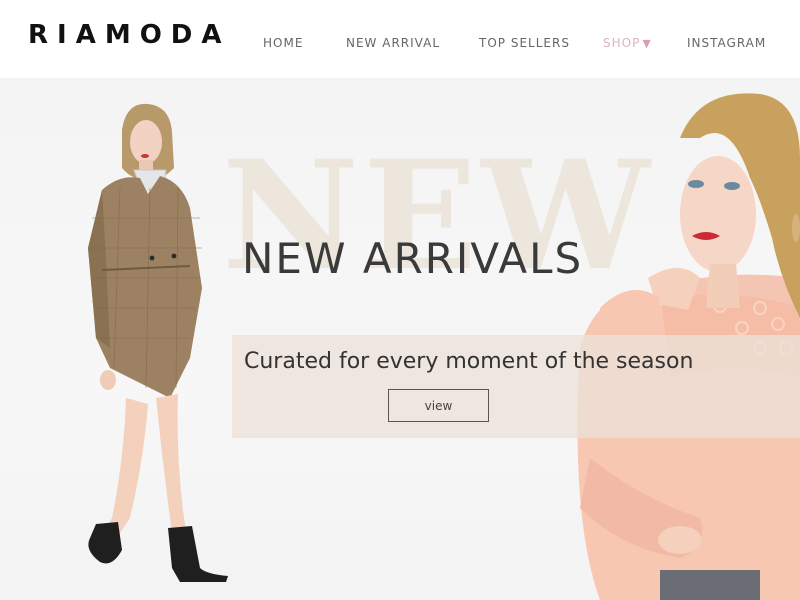 The image size is (800, 600). I want to click on nav-instagram: INSTAGRAM, so click(726, 43).